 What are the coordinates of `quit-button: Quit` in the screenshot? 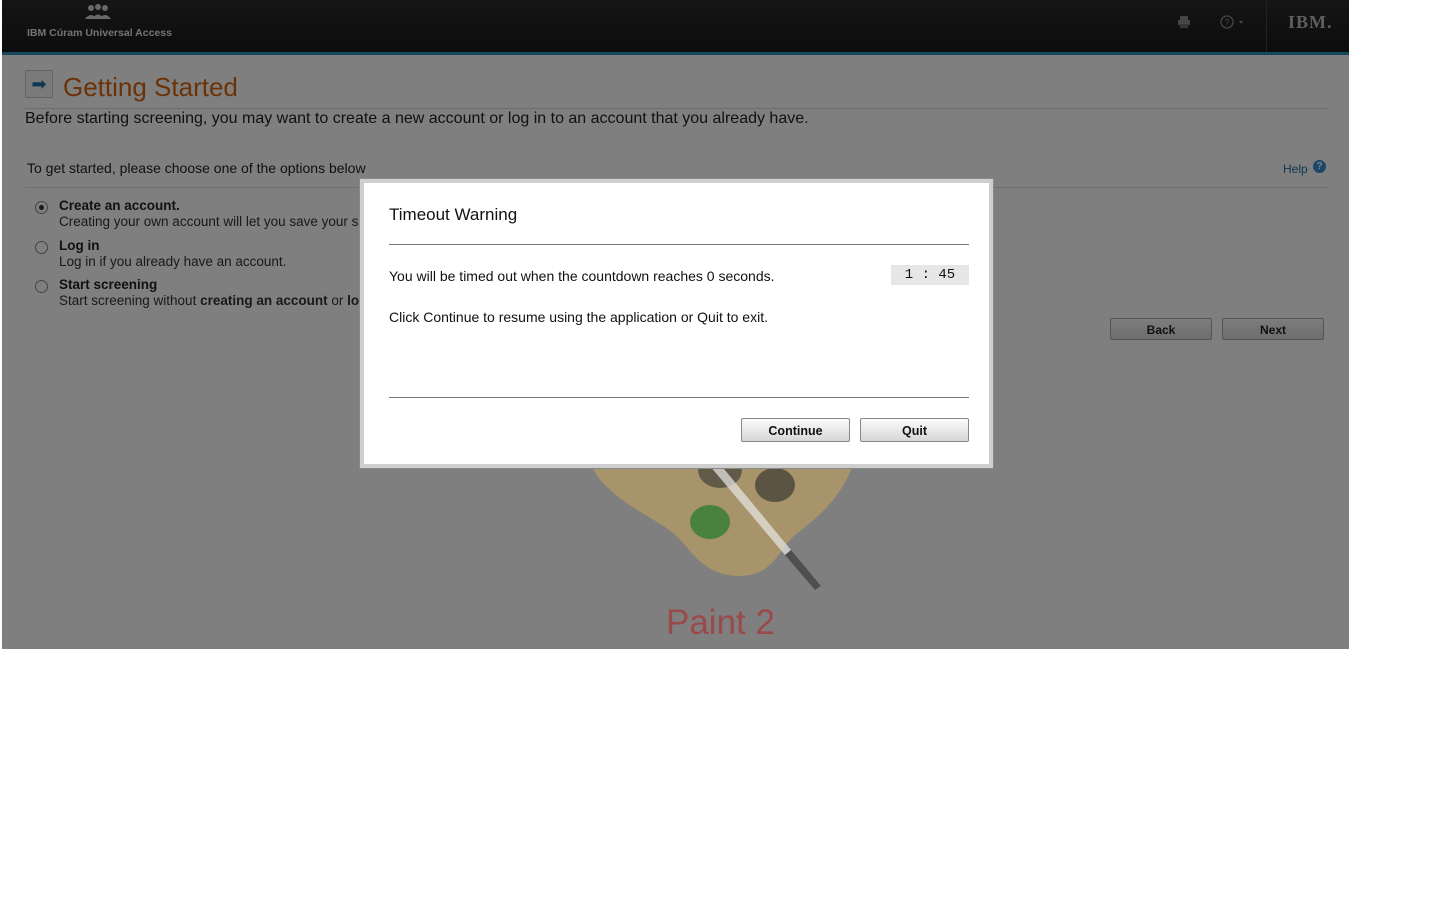 It's located at (914, 430).